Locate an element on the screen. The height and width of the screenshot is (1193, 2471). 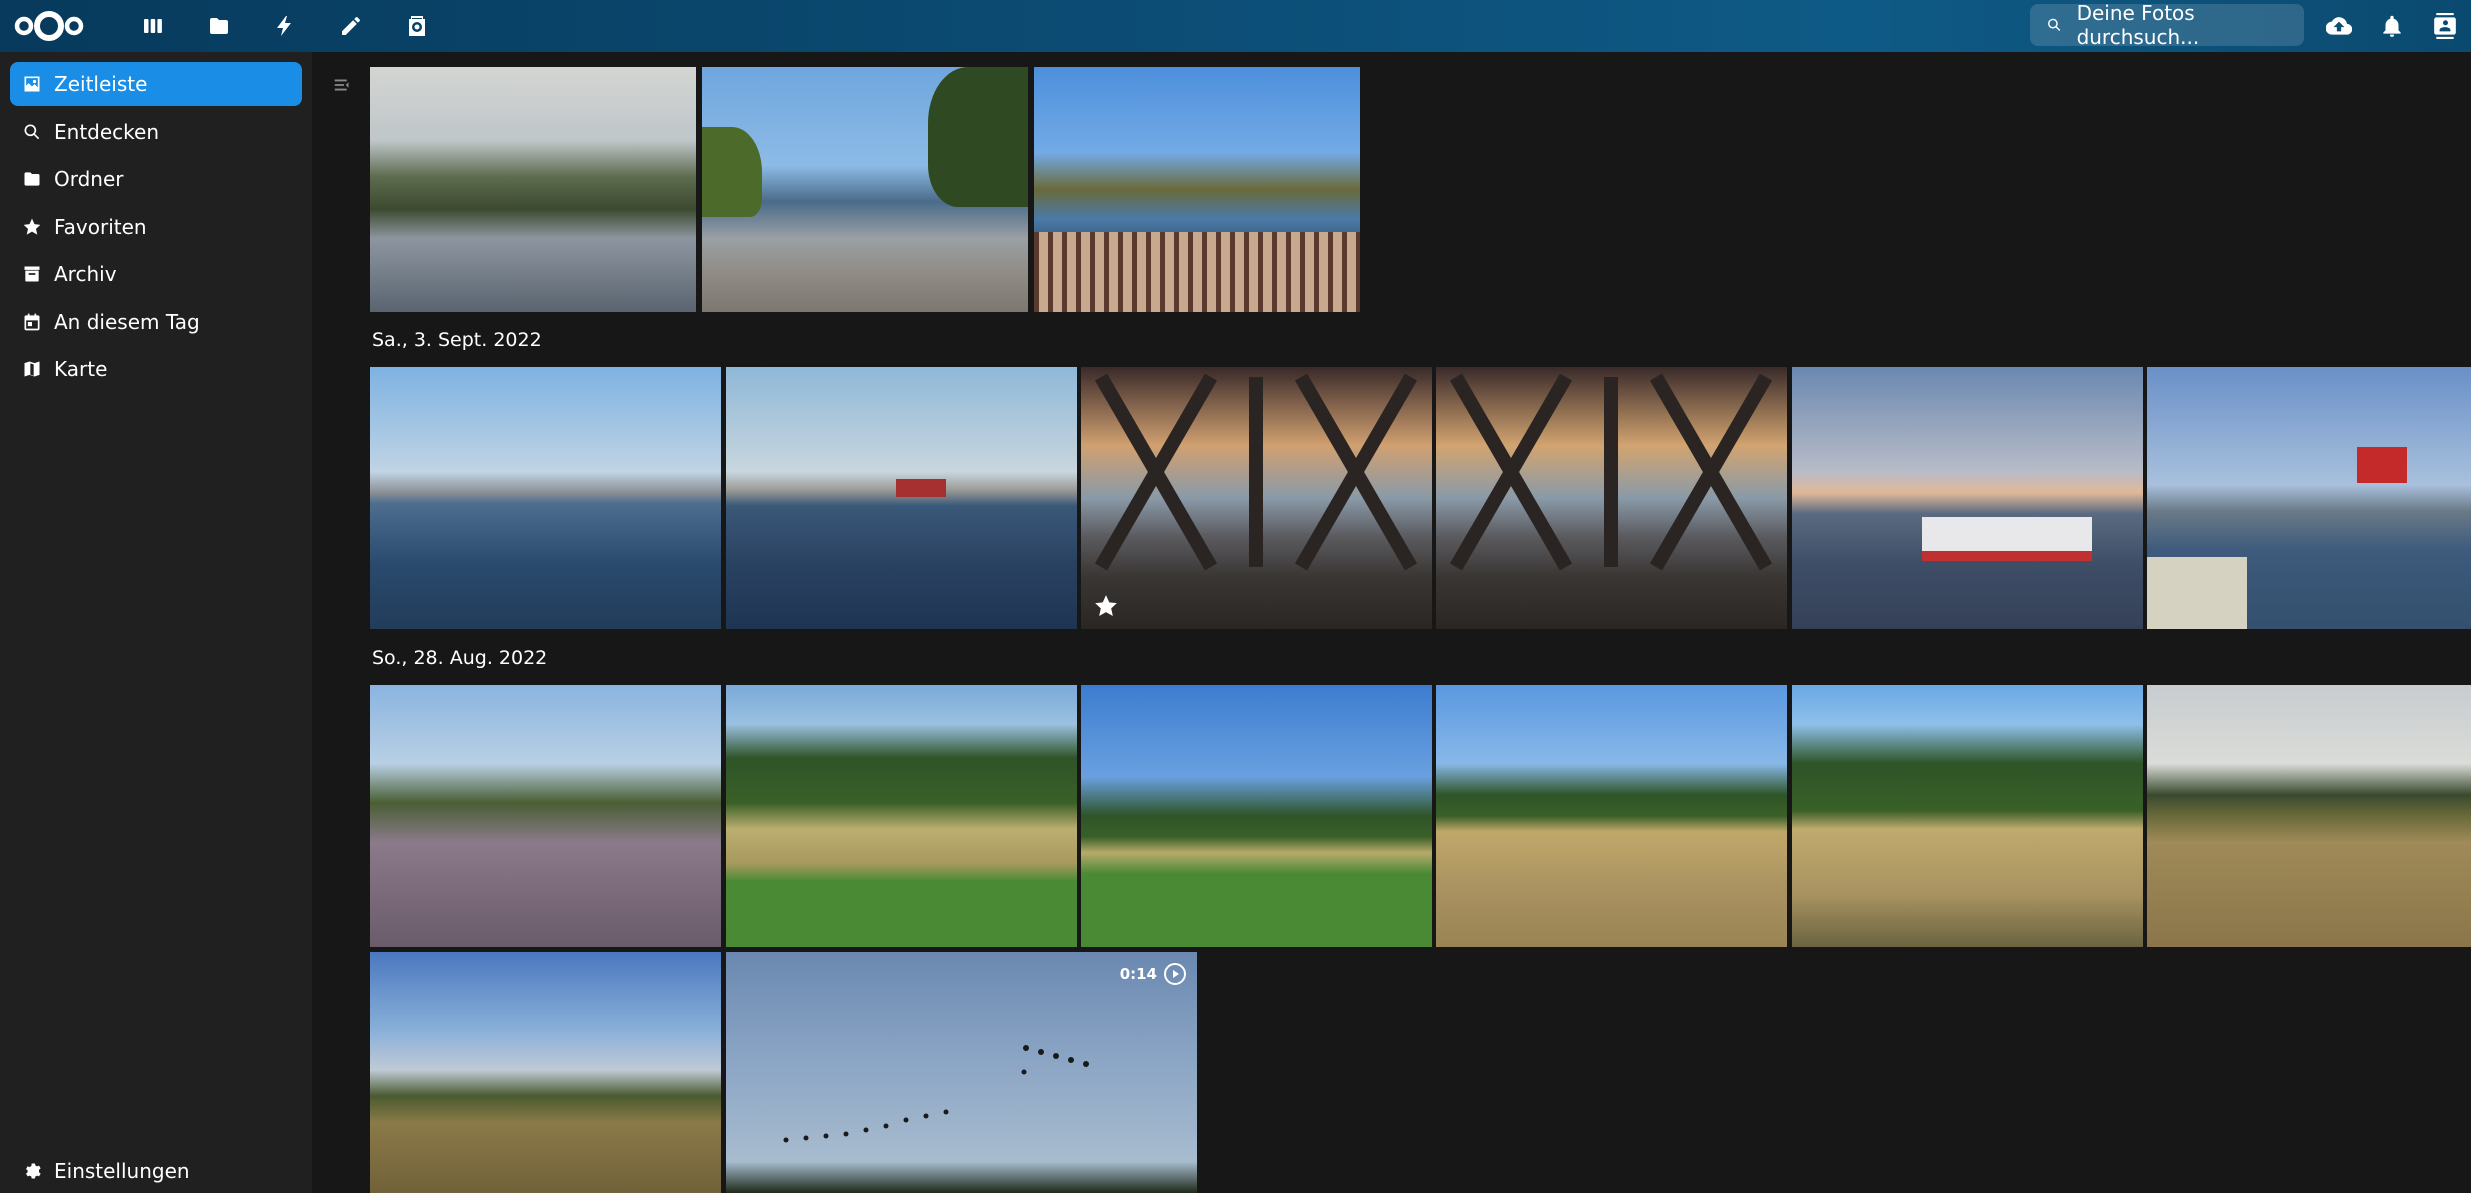
sidebar-item-label: Archiv is located at coordinates (85, 274).